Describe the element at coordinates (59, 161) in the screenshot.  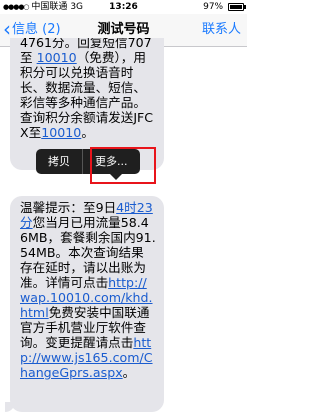
I see `copy-menu-item: 拷贝` at that location.